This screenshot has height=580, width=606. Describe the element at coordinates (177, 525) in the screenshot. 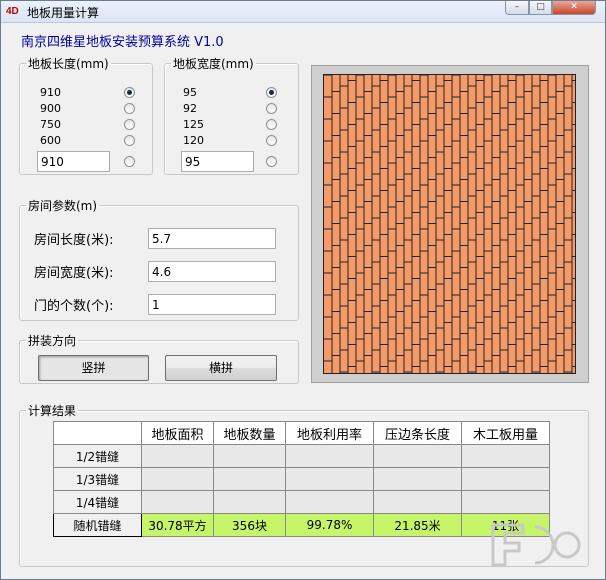

I see `result-area-cell: 30.78平方` at that location.